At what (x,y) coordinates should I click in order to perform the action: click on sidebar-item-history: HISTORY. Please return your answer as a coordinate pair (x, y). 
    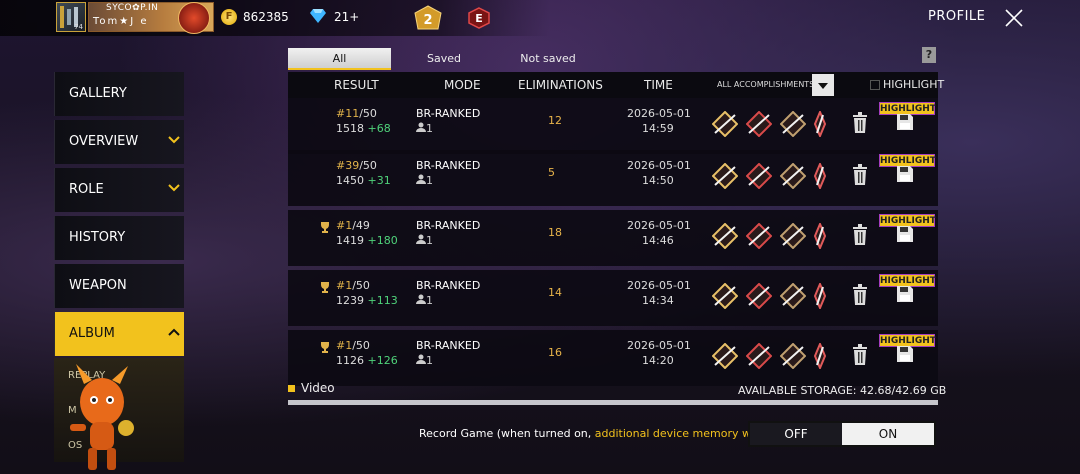
    Looking at the image, I should click on (119, 238).